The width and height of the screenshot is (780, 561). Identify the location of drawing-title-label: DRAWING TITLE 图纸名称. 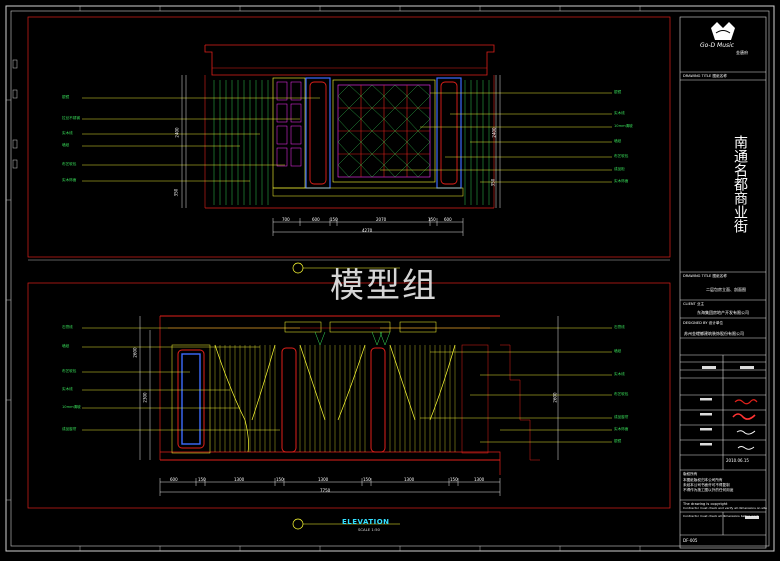
(705, 76).